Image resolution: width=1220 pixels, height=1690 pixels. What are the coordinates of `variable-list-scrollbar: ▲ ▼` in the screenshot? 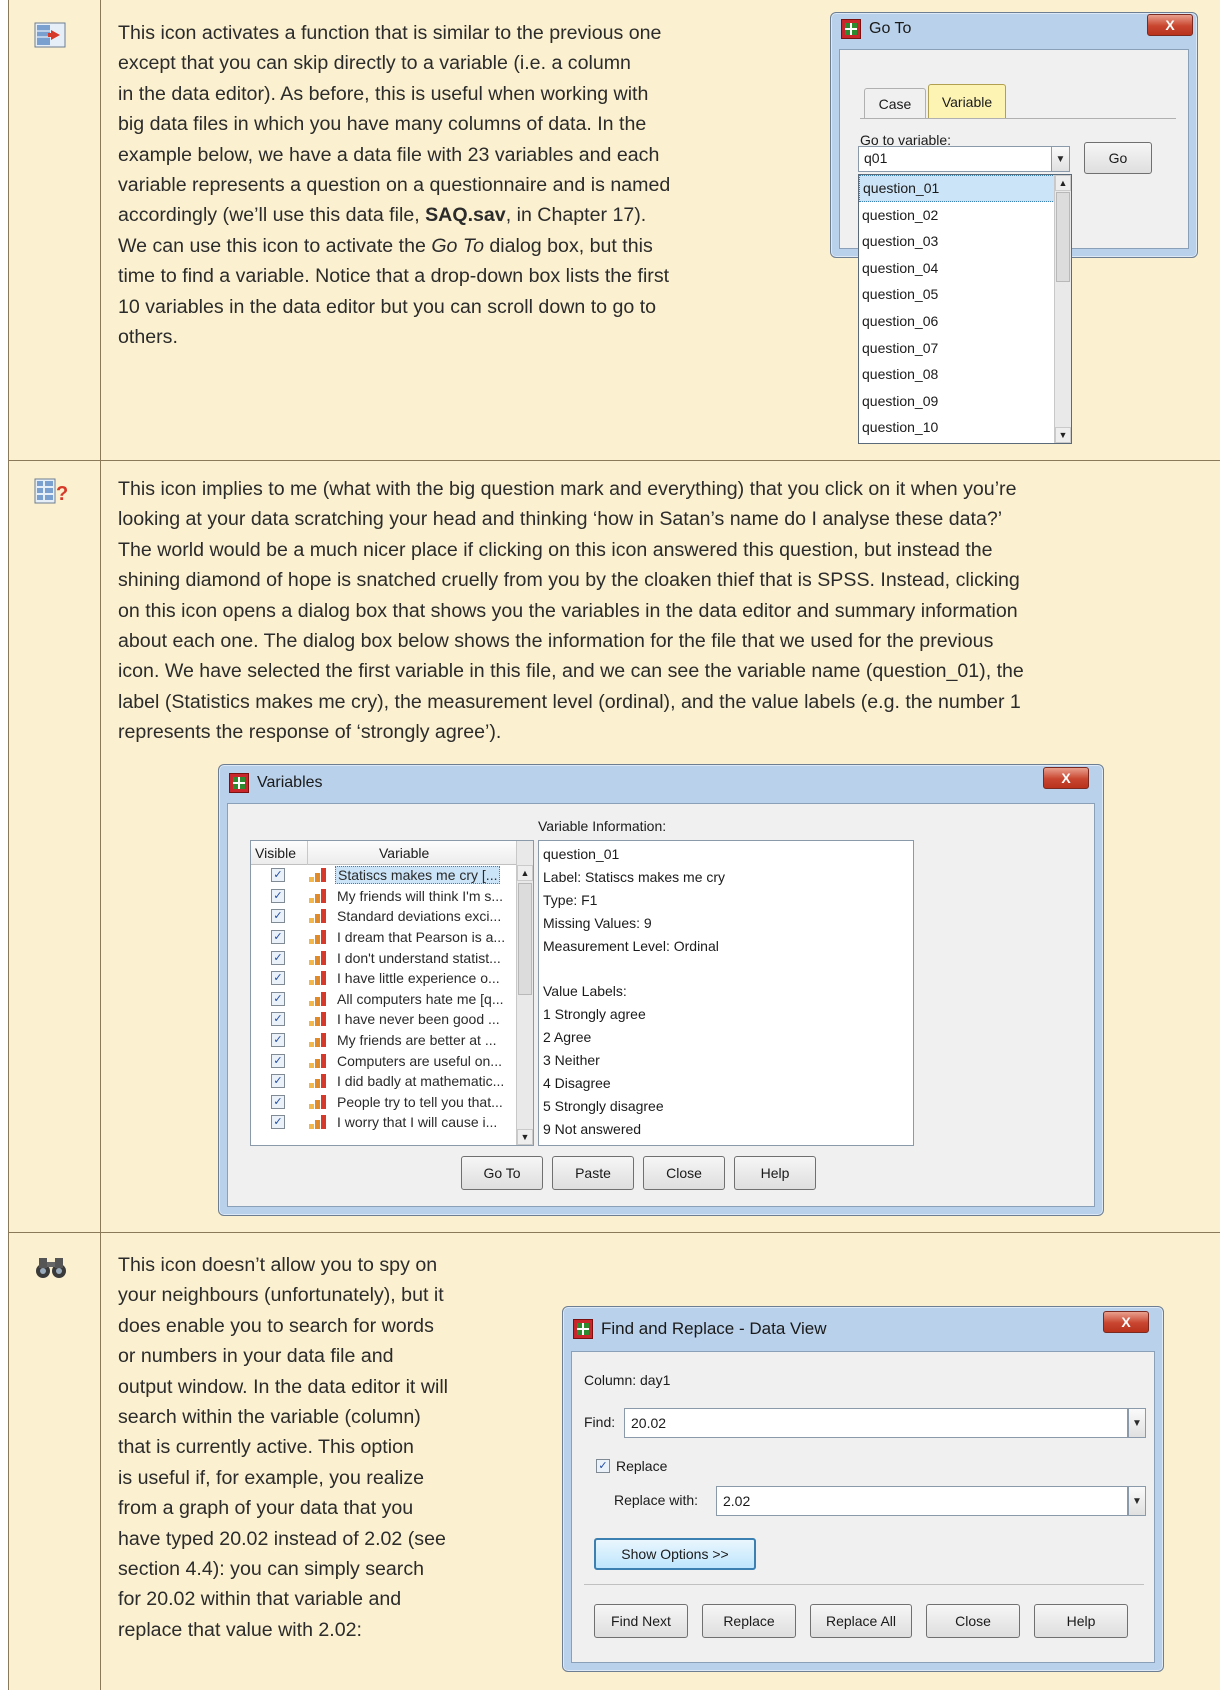 It's located at (524, 993).